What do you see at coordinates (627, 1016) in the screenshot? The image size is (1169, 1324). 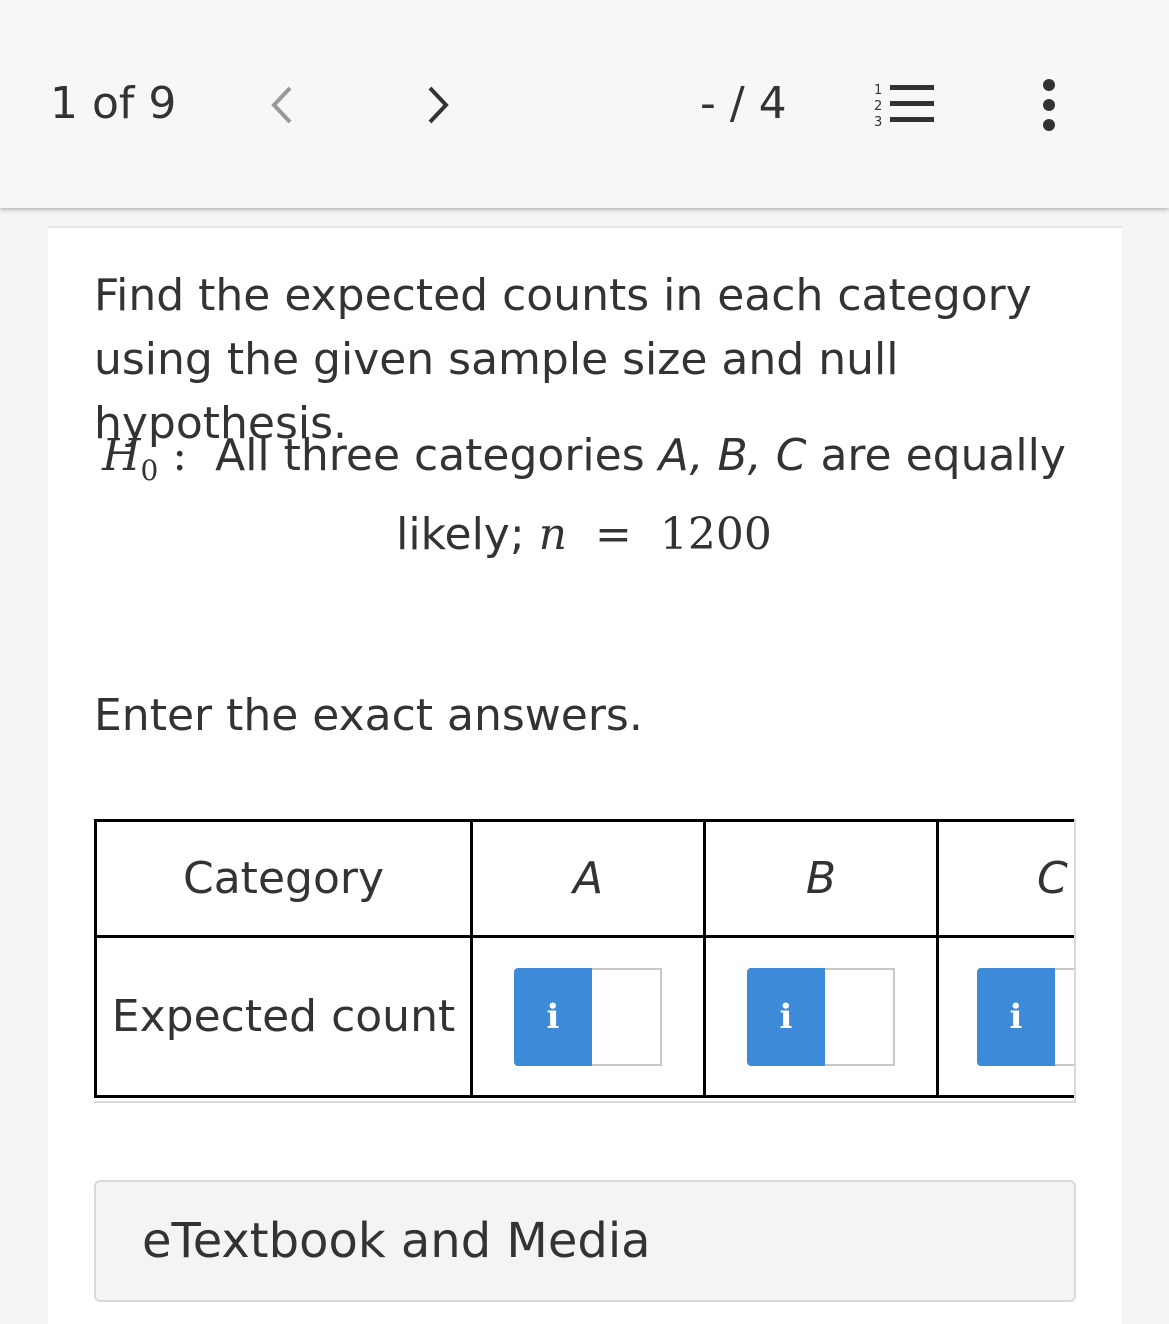 I see `expected-count-input-a` at bounding box center [627, 1016].